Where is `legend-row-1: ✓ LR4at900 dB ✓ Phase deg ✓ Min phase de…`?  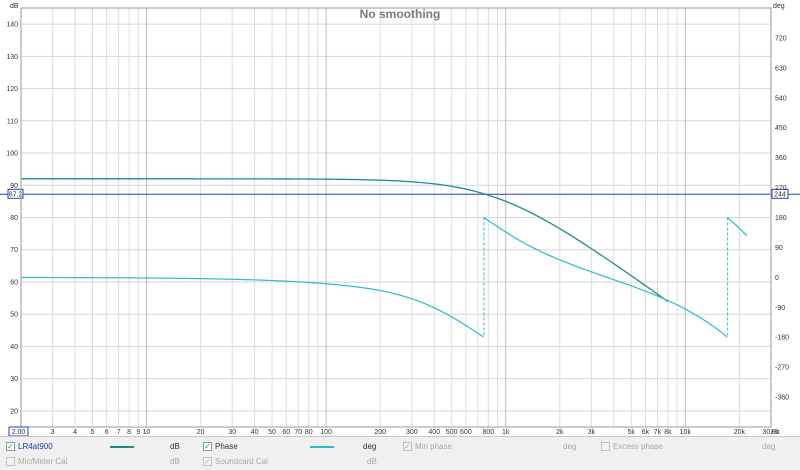
legend-row-1: ✓ LR4at900 dB ✓ Phase deg ✓ Min phase de… is located at coordinates (400, 446).